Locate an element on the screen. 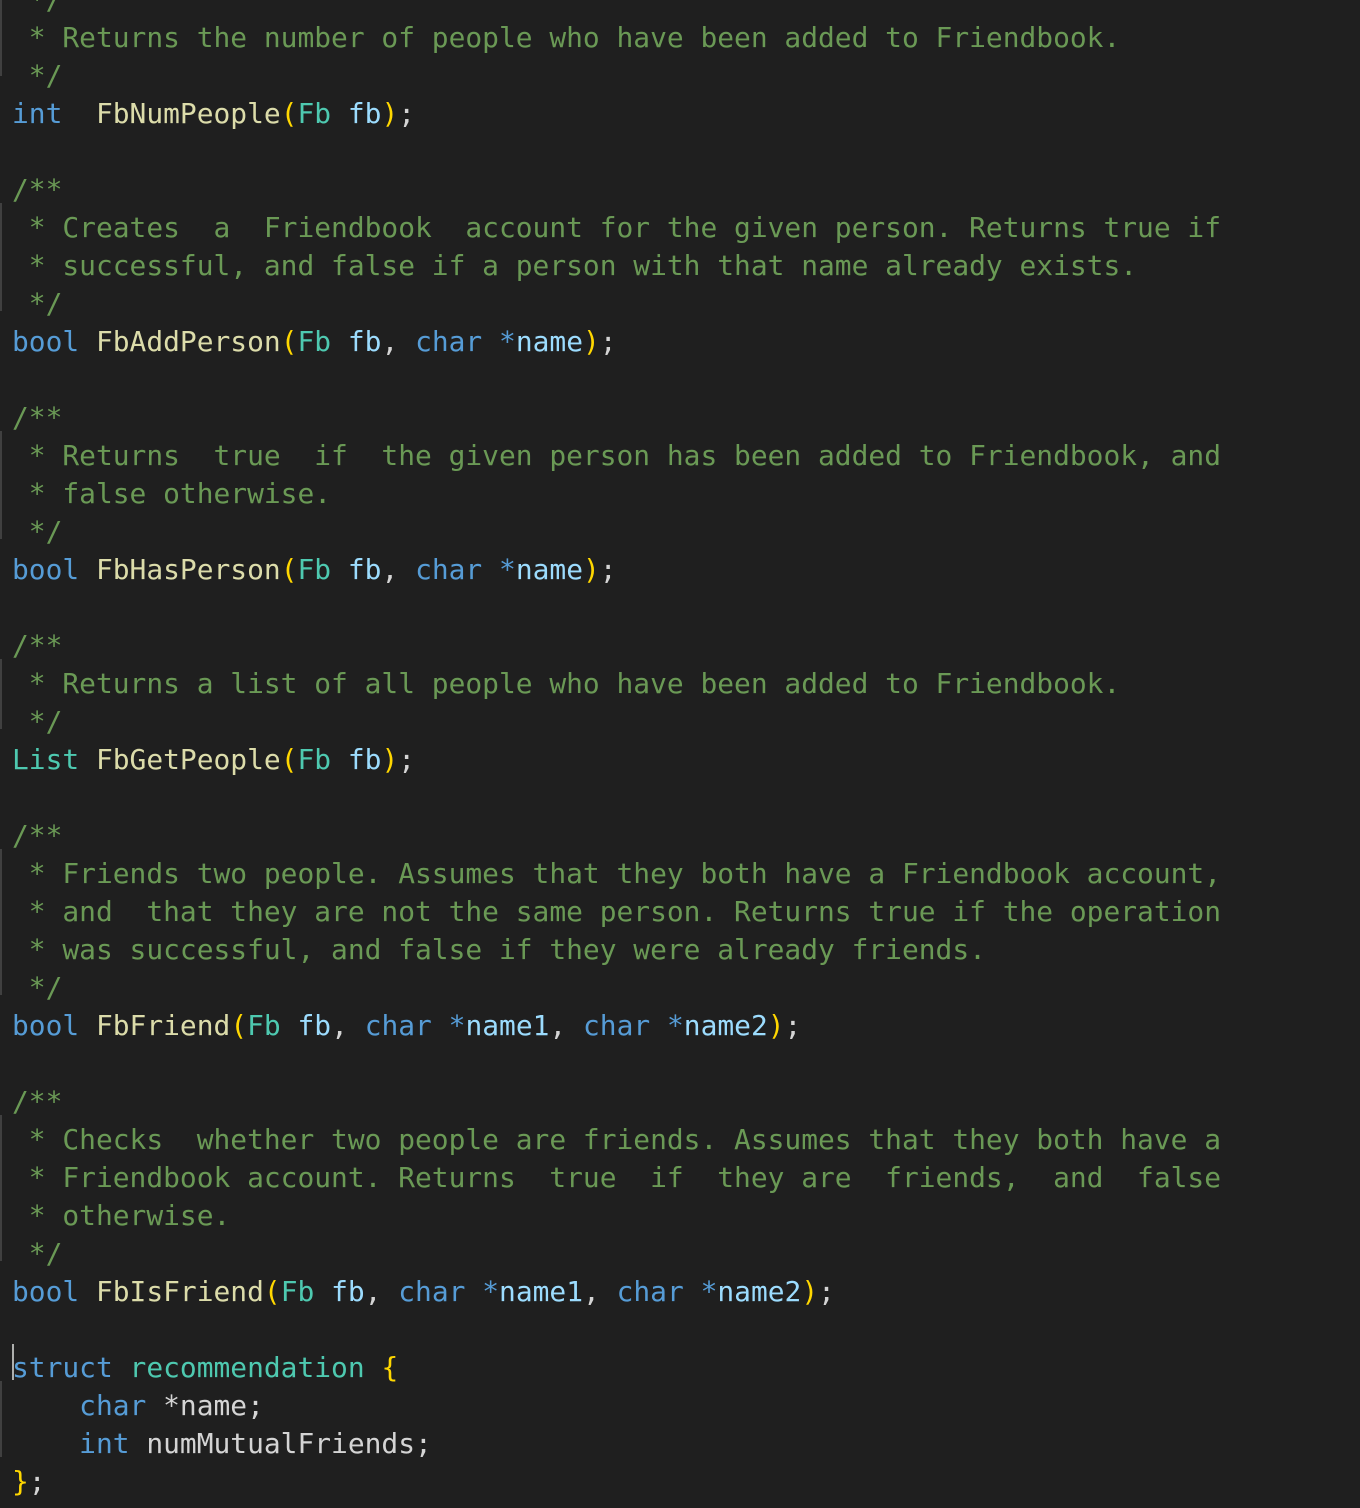 This screenshot has width=1360, height=1508. code-line: char *name; is located at coordinates (616, 1406).